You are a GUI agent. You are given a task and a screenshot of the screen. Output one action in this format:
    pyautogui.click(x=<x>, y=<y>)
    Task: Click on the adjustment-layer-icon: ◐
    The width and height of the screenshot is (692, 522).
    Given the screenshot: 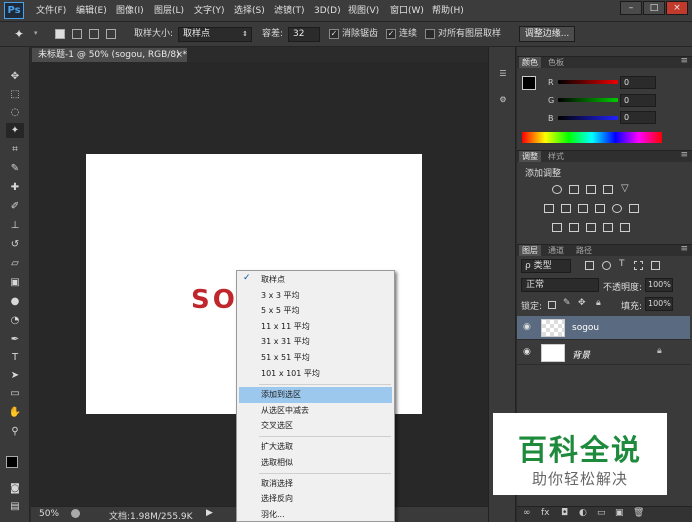 What is the action you would take?
    pyautogui.click(x=583, y=513)
    